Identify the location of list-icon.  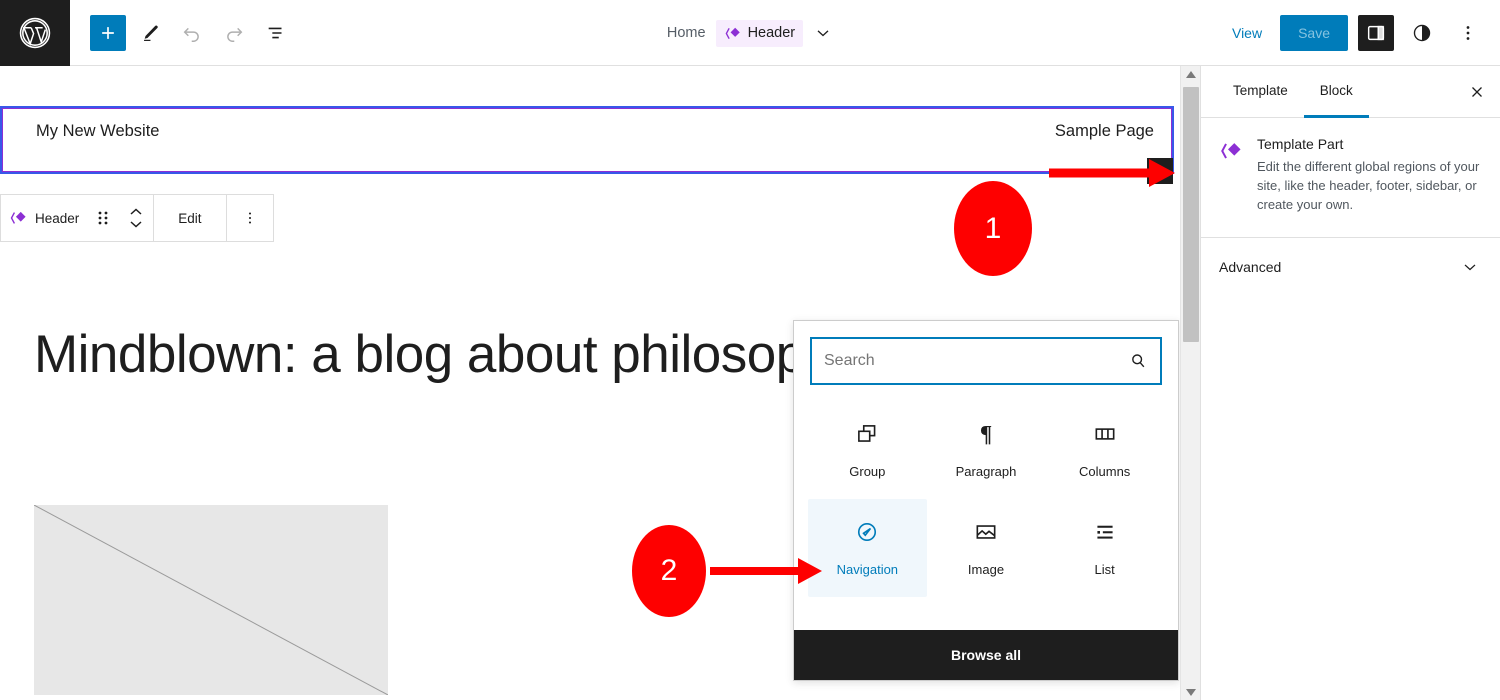
(1105, 534).